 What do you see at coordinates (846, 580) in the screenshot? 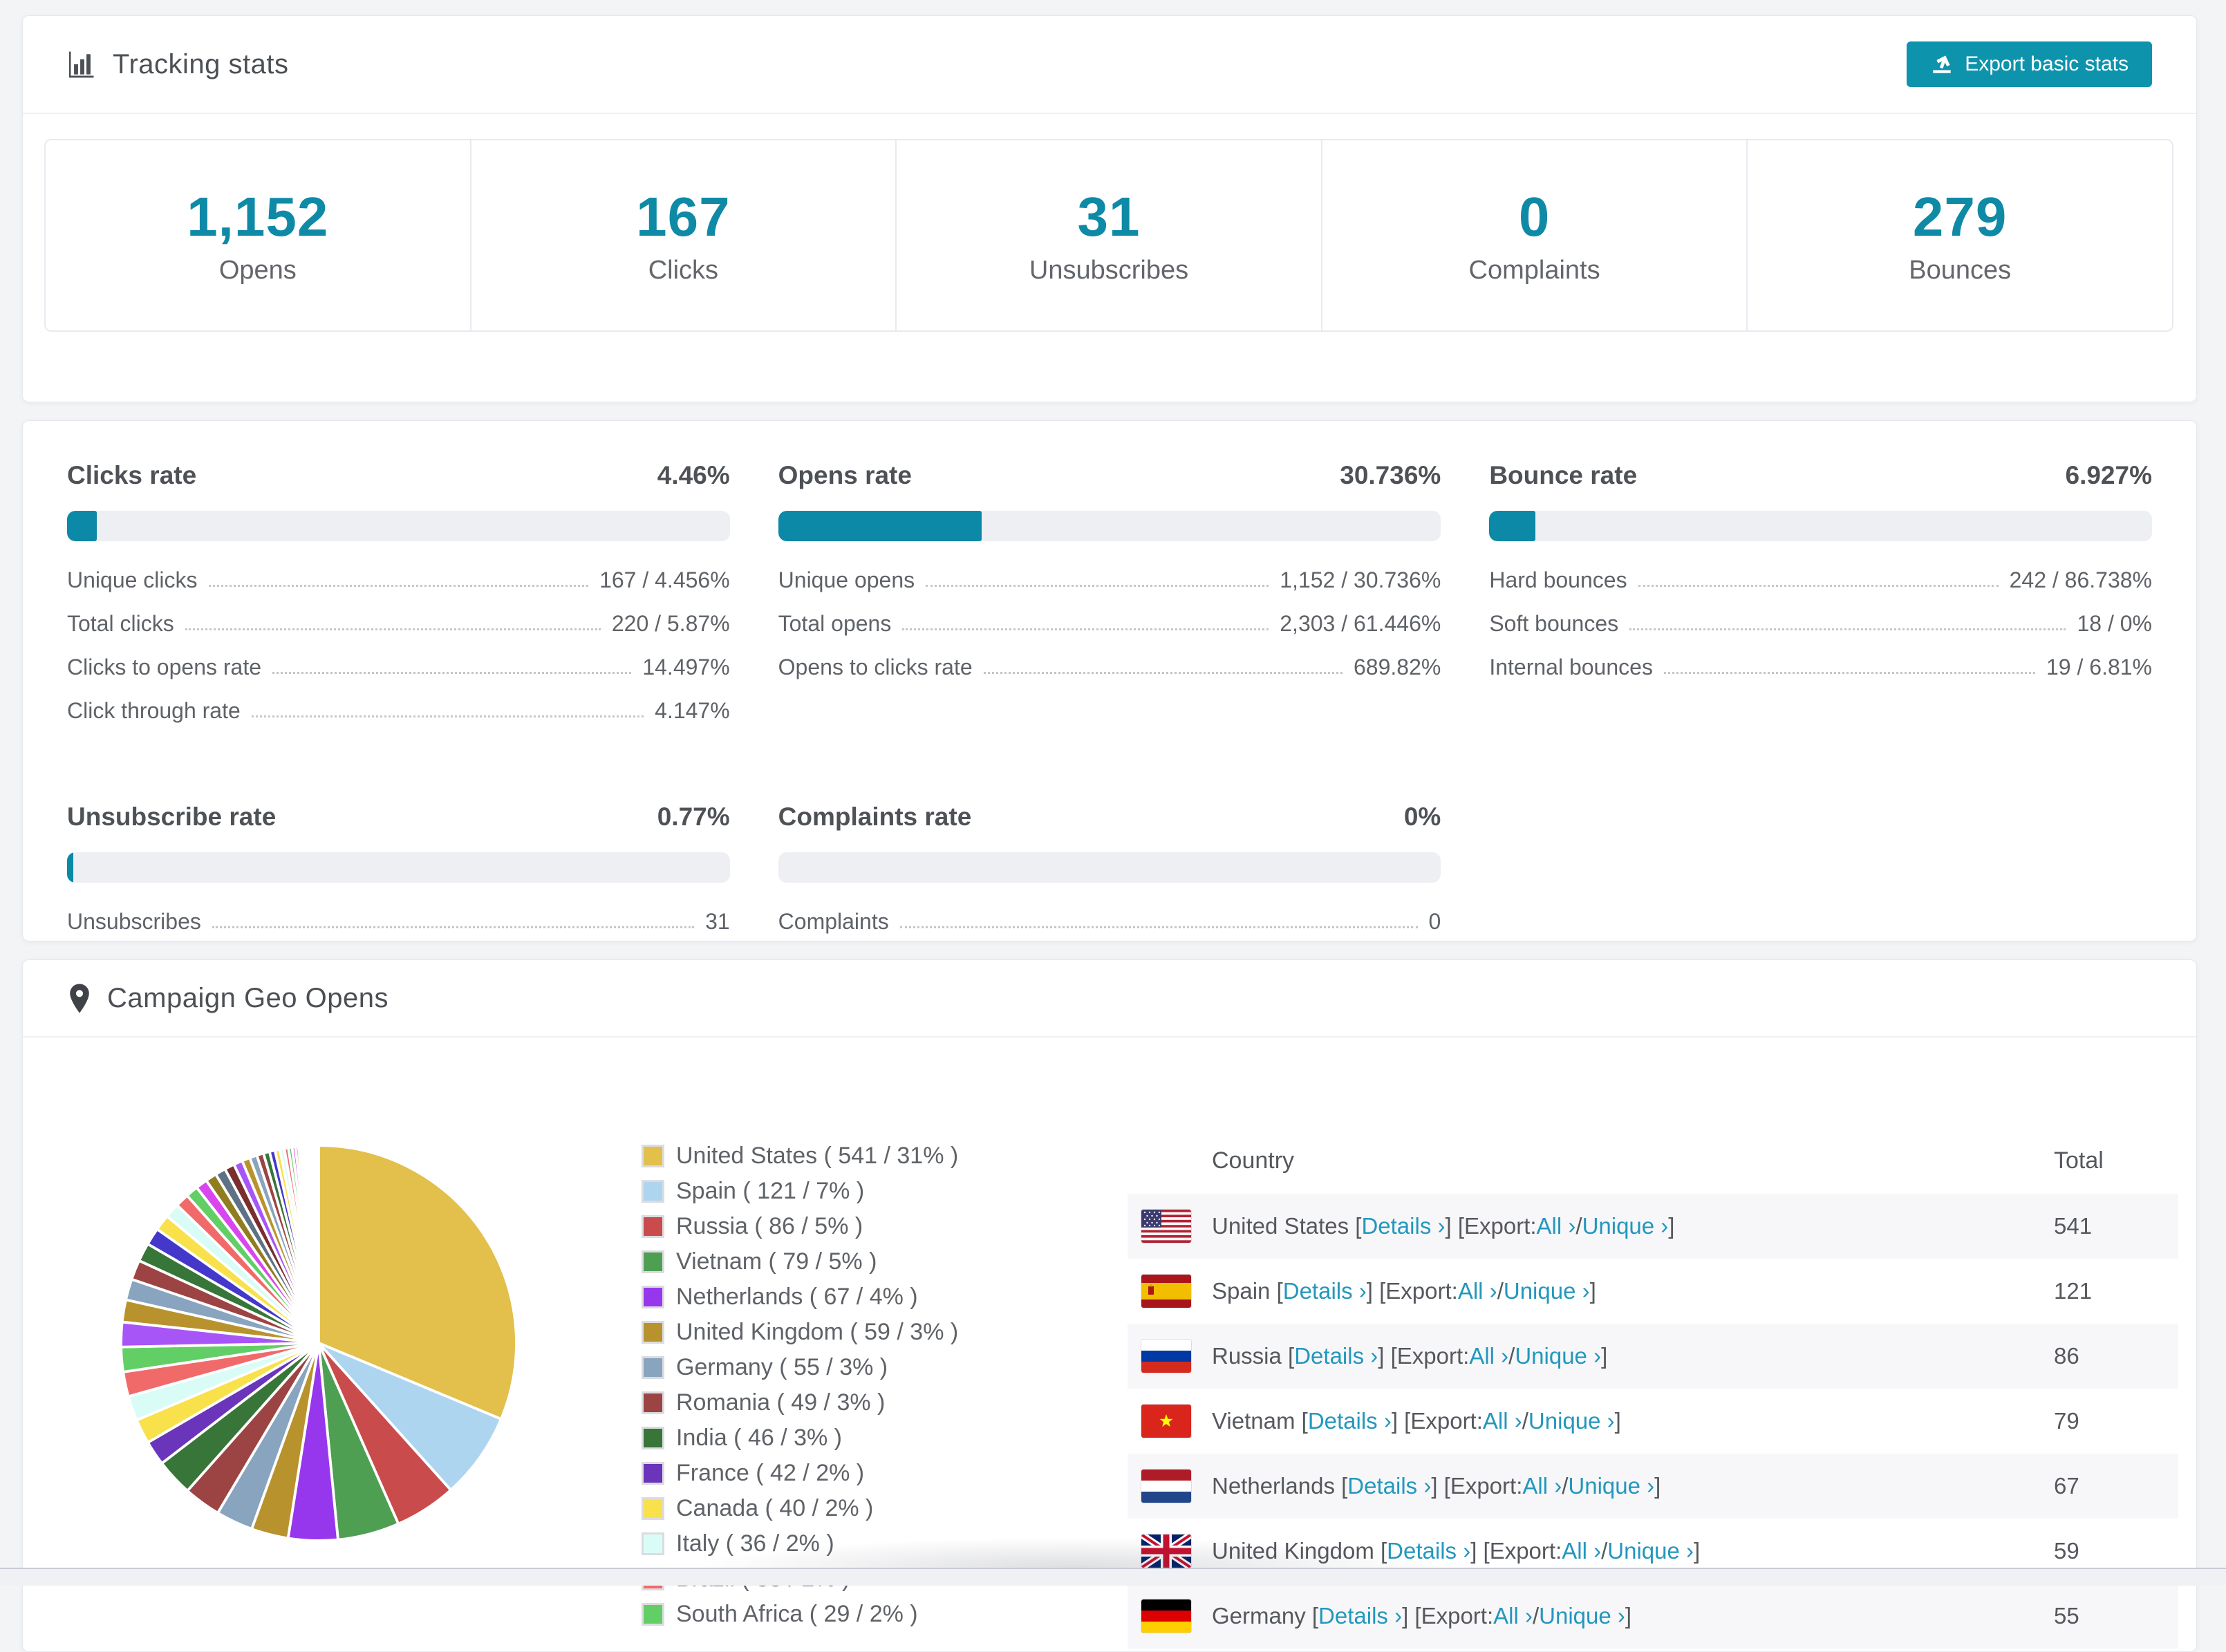
I see `detail-label: Unique opens` at bounding box center [846, 580].